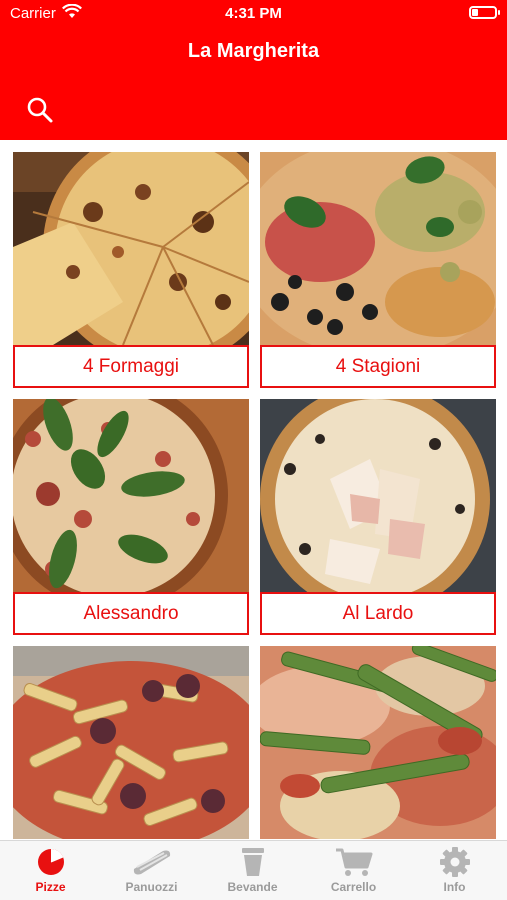 The height and width of the screenshot is (900, 507). I want to click on cup-icon, so click(252, 862).